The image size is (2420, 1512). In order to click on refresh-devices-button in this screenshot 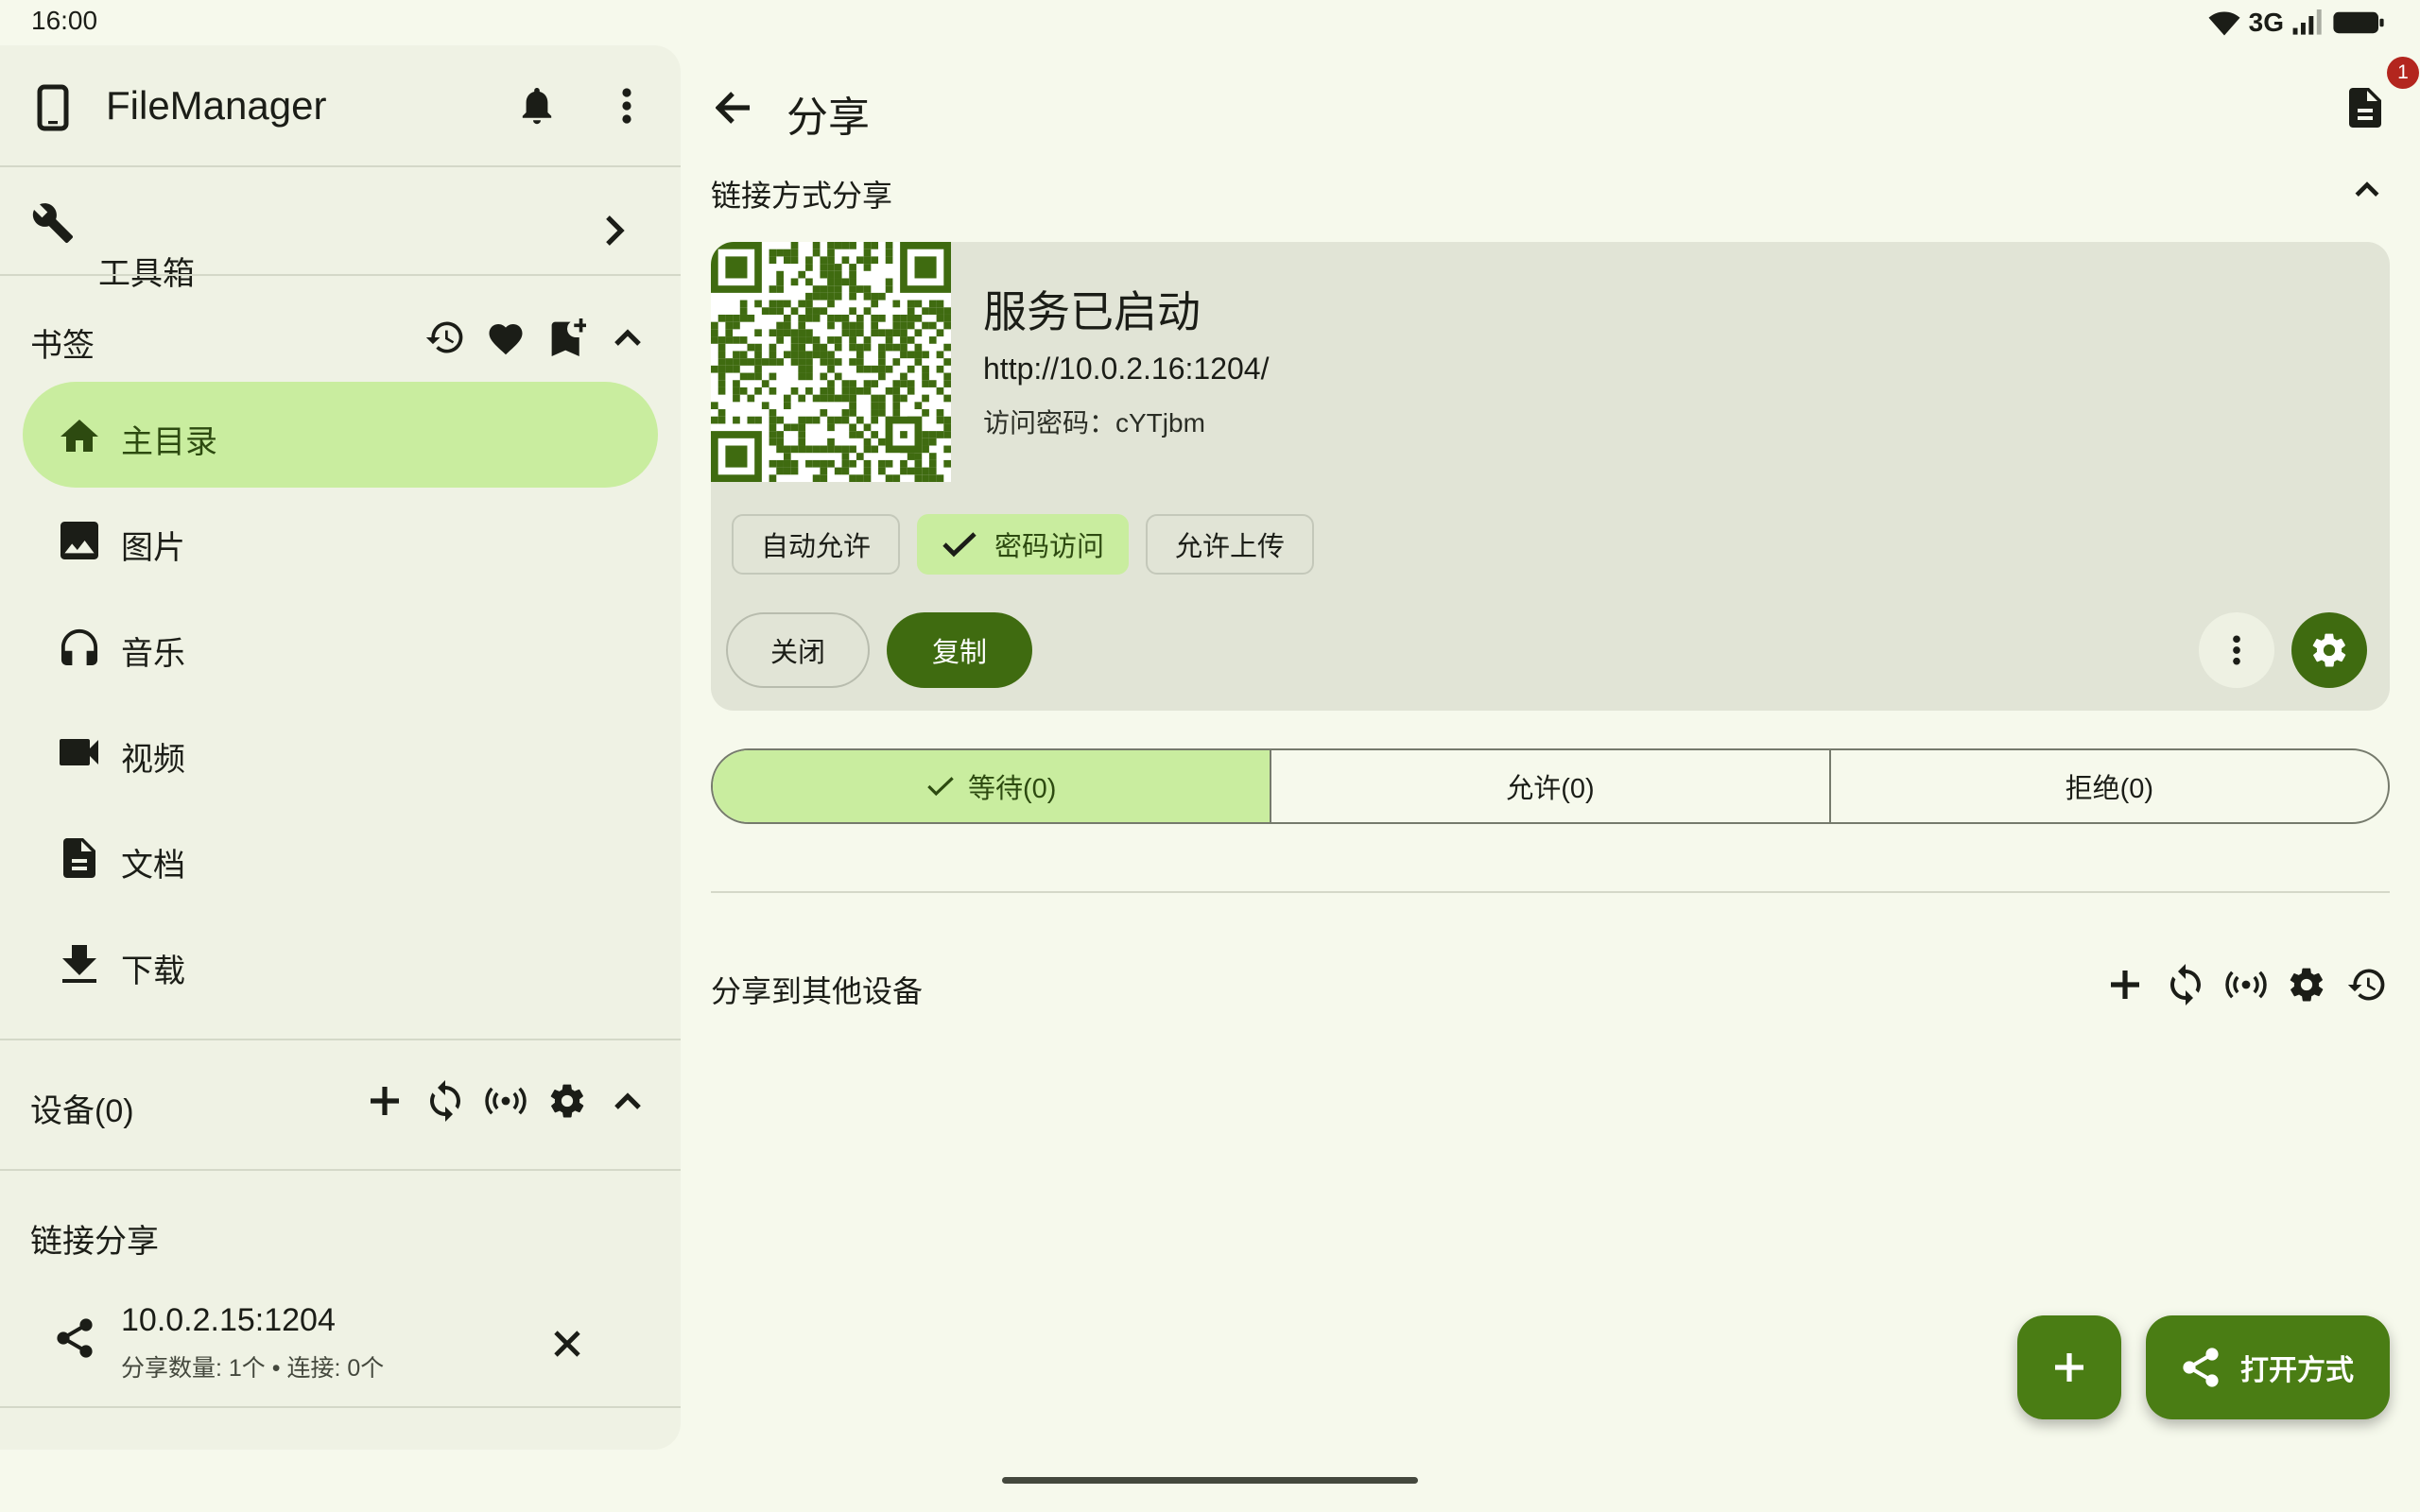, I will do `click(446, 1101)`.